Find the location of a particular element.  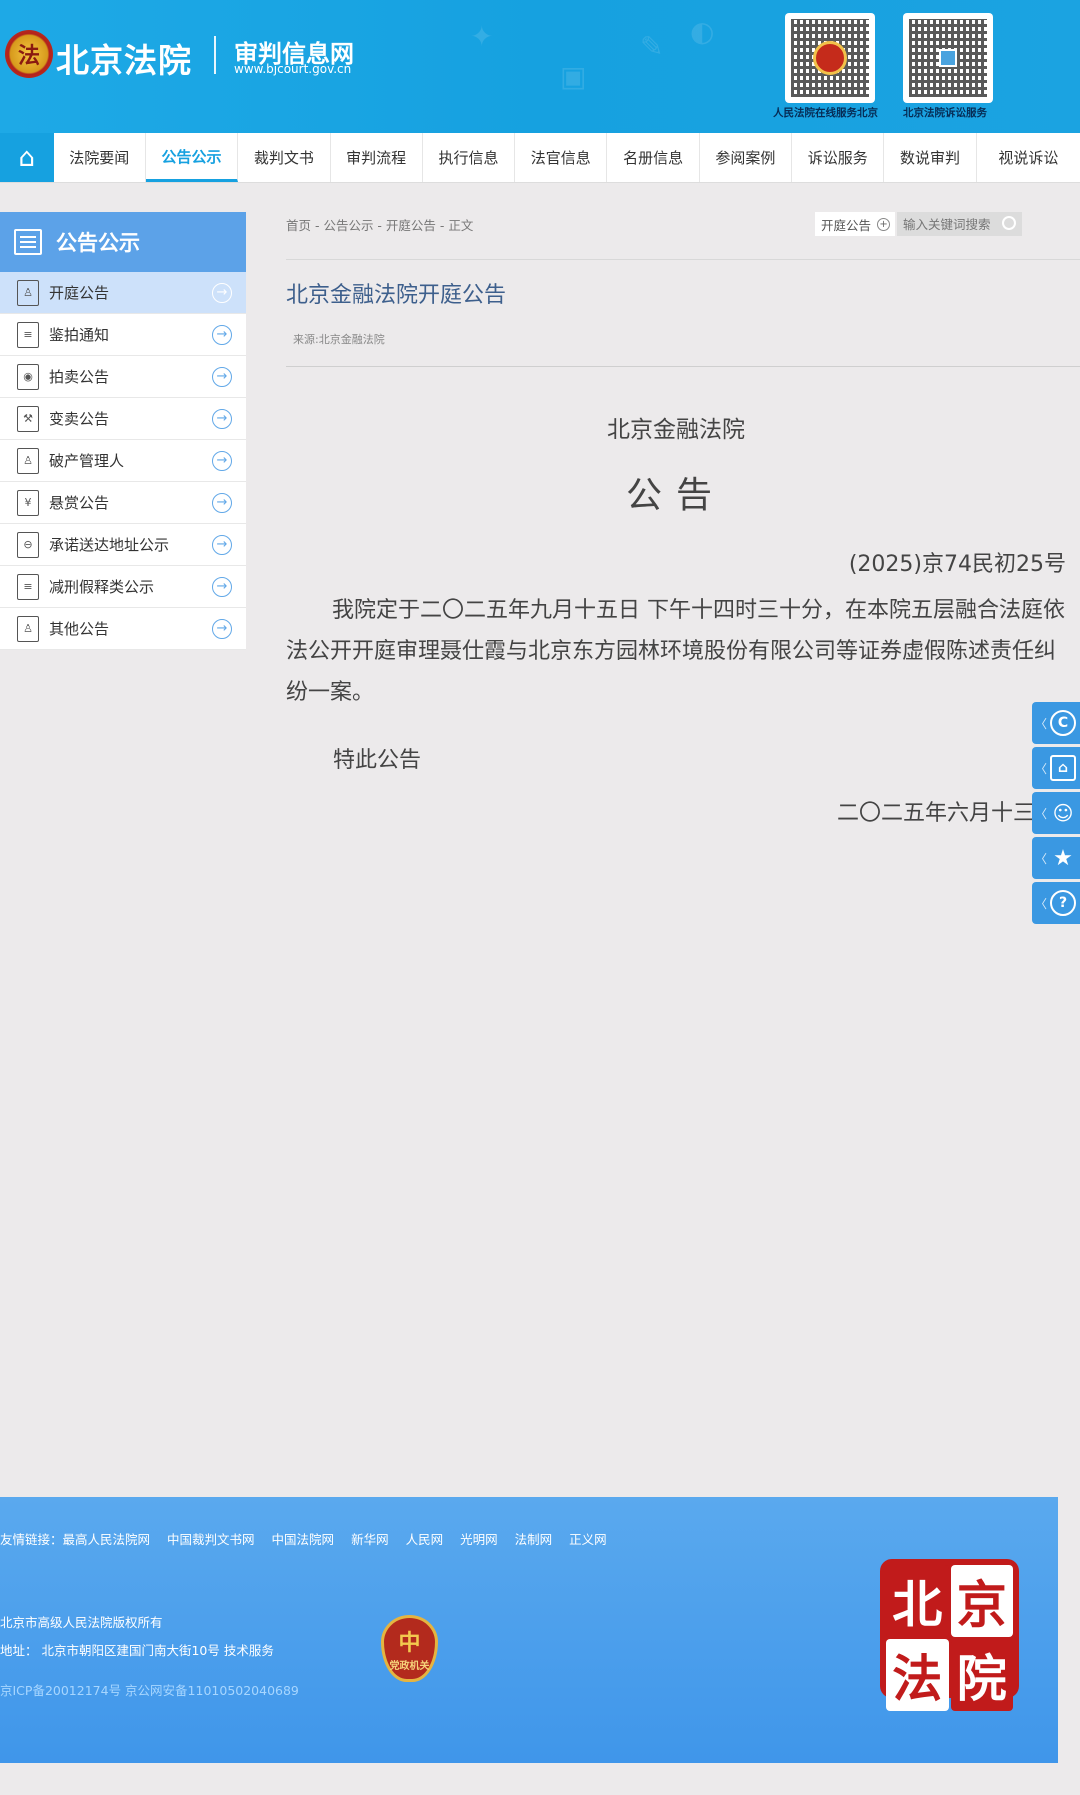

nav-item-registry: 名册信息 is located at coordinates (653, 157).